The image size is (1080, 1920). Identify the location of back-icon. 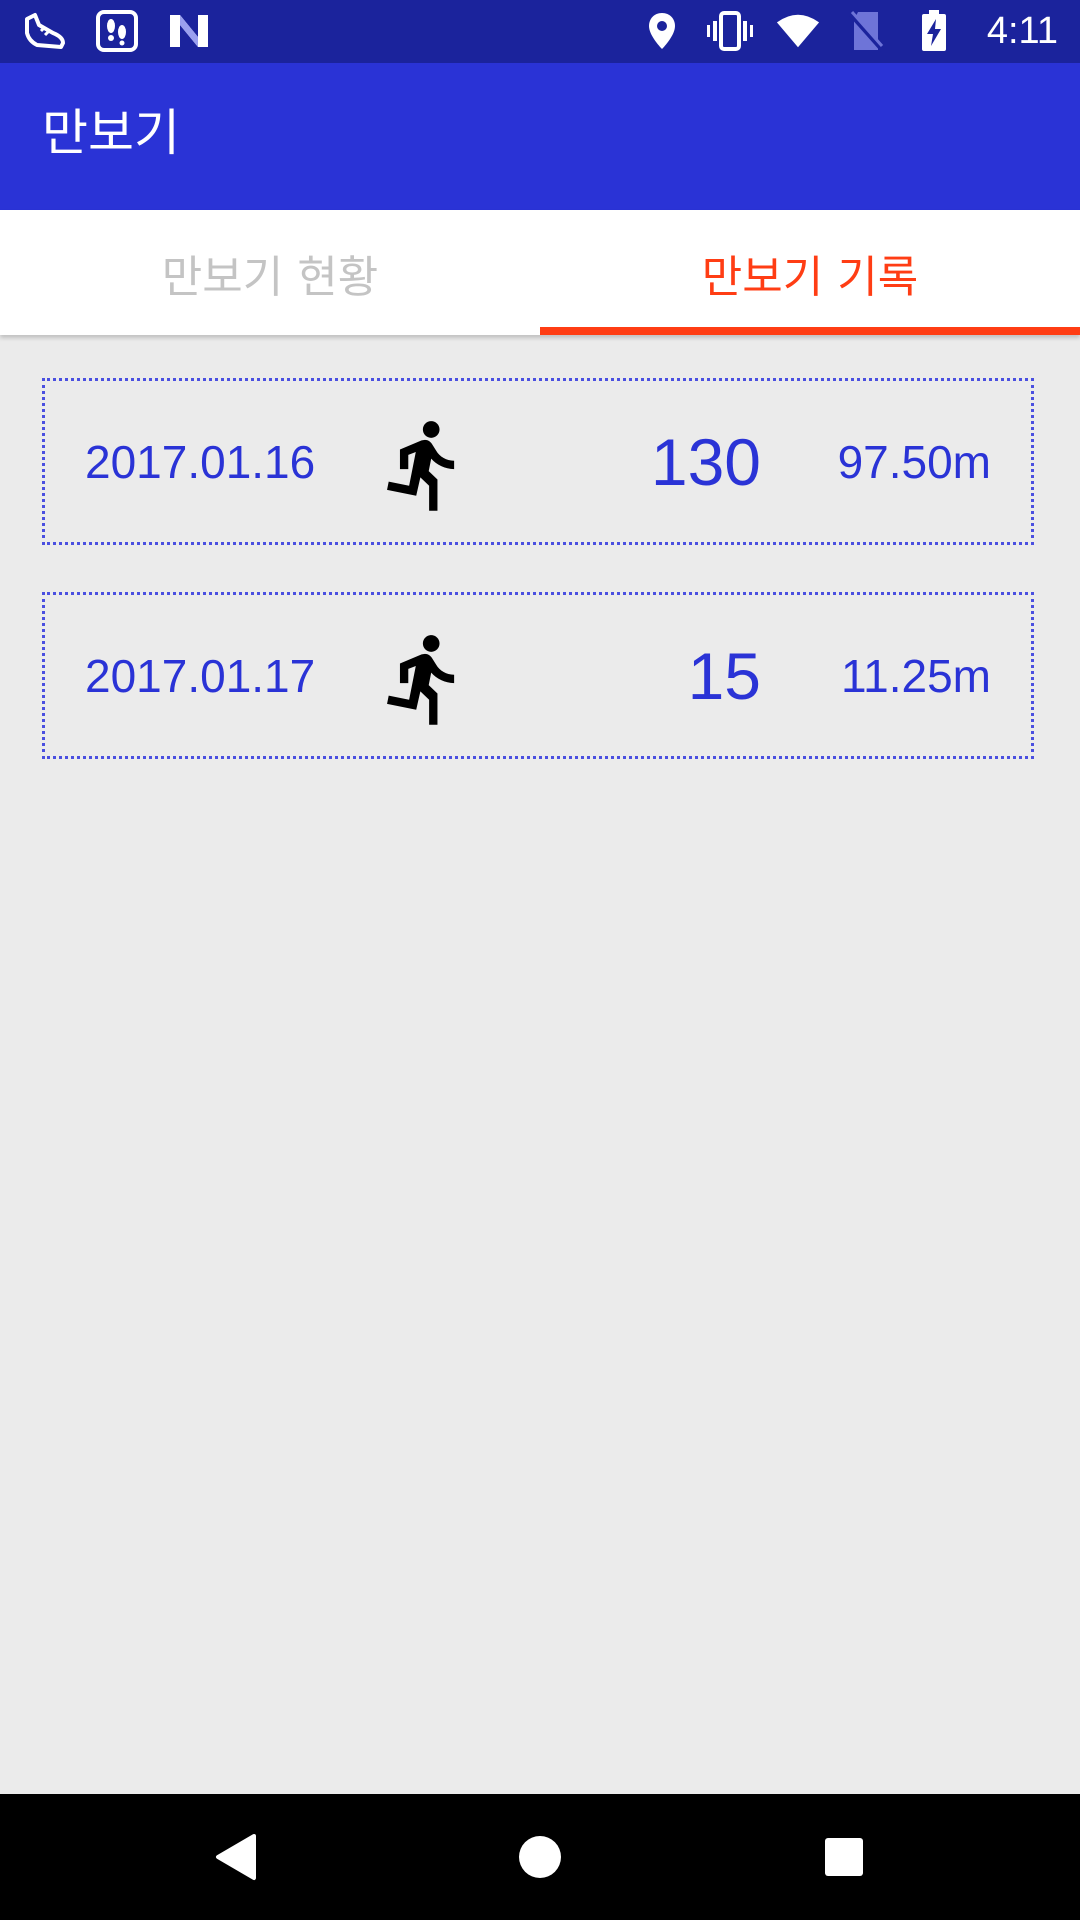
(236, 1857).